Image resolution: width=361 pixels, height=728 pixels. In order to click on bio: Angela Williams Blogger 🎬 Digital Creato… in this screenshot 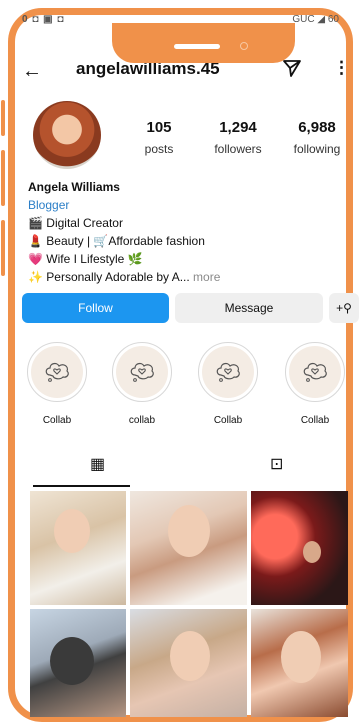, I will do `click(124, 232)`.